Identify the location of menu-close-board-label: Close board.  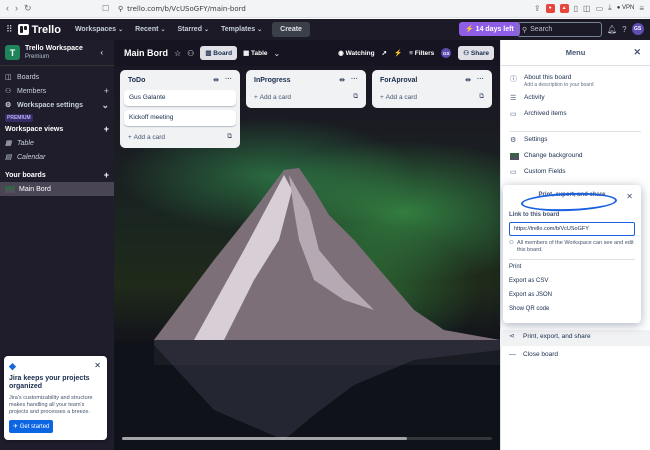
(541, 354).